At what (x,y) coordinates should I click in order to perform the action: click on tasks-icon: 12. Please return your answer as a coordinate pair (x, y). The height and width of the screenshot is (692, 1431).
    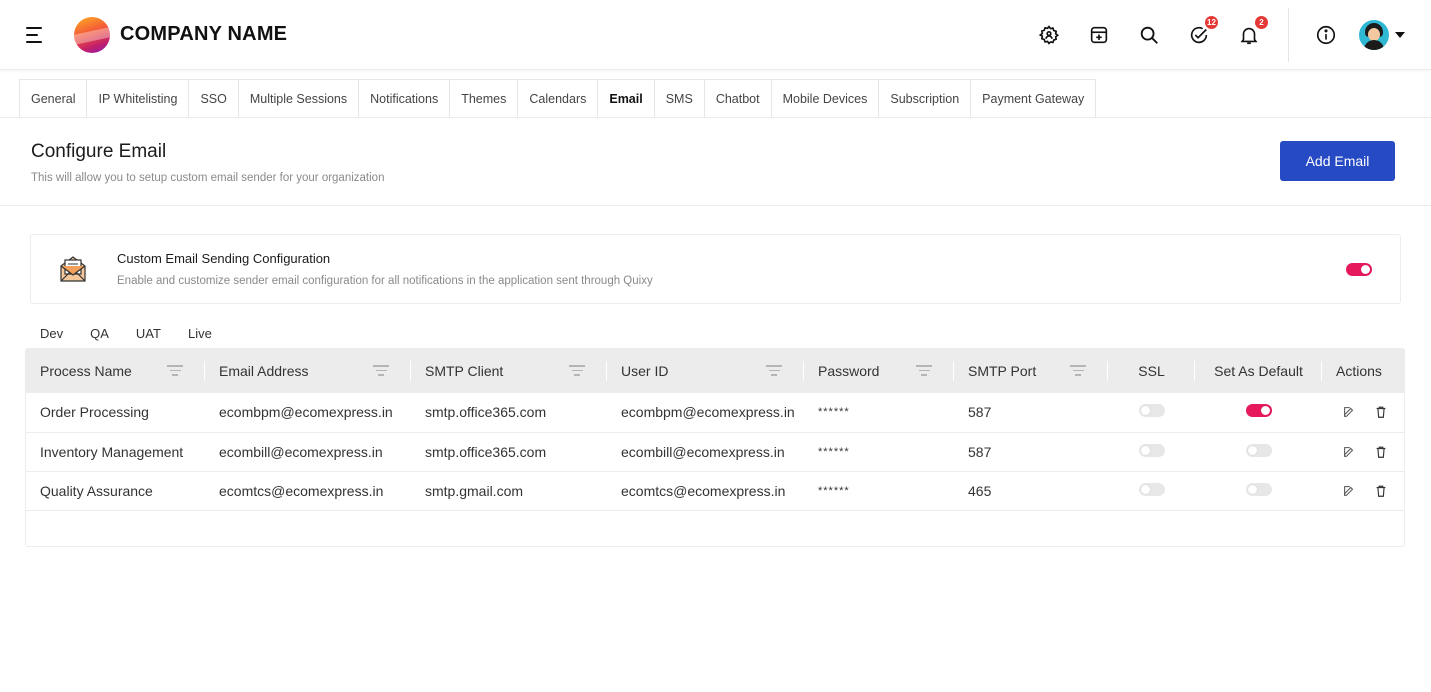
    Looking at the image, I should click on (1202, 31).